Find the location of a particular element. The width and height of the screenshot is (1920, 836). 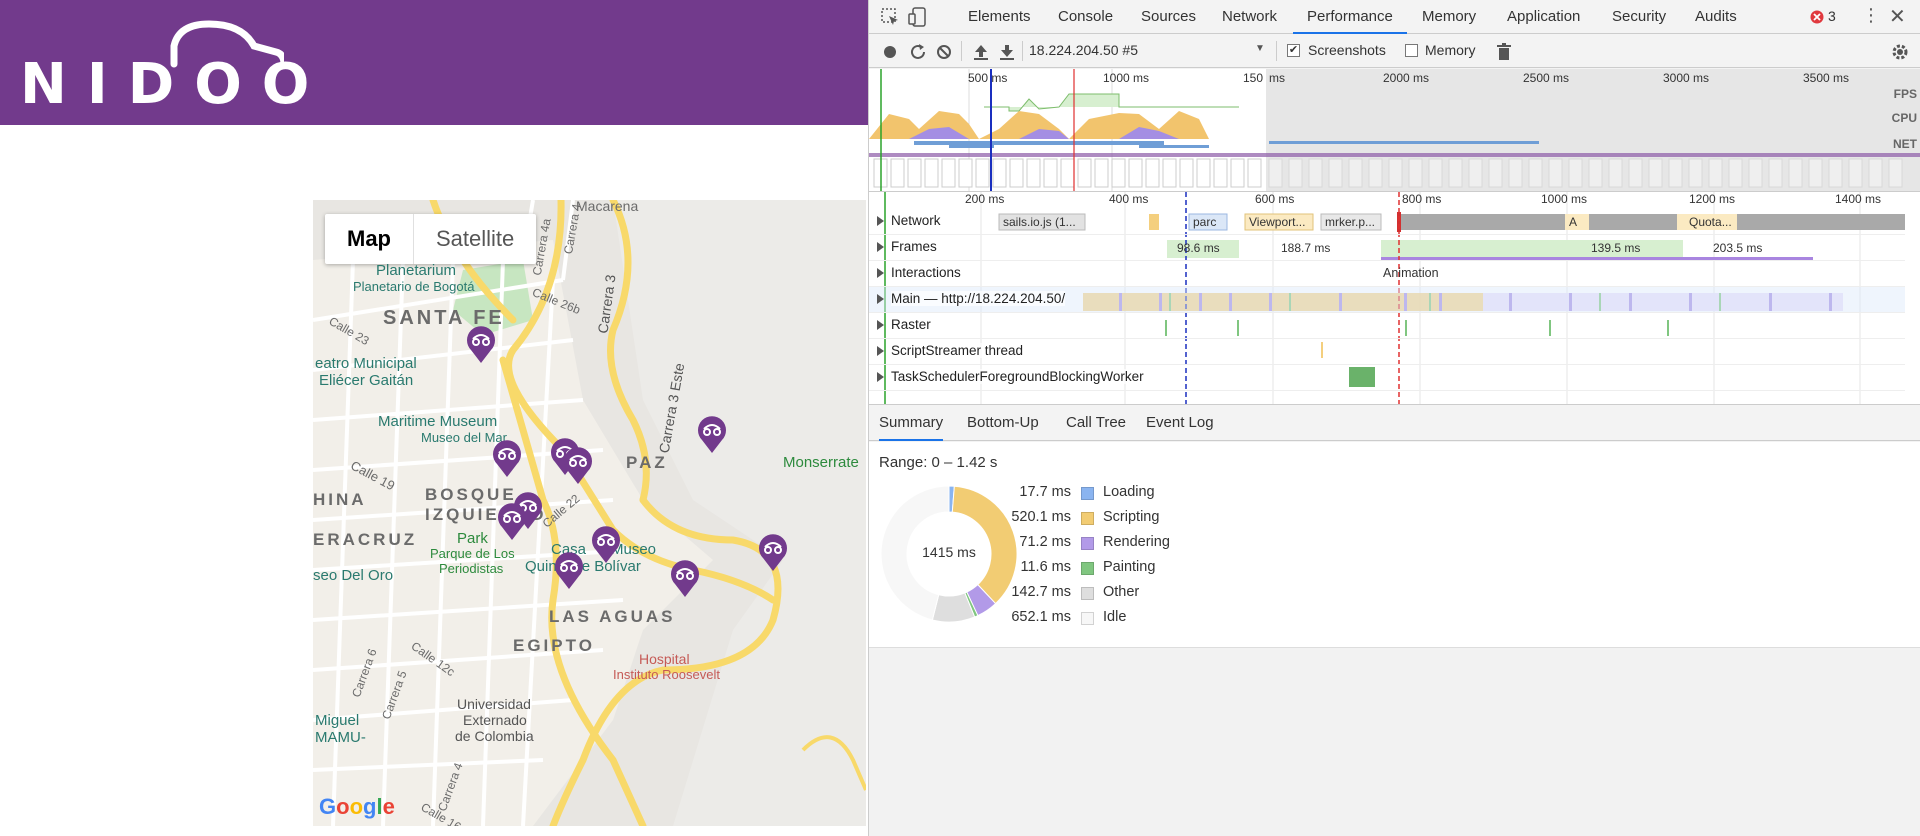

network-item: A is located at coordinates (1573, 222).